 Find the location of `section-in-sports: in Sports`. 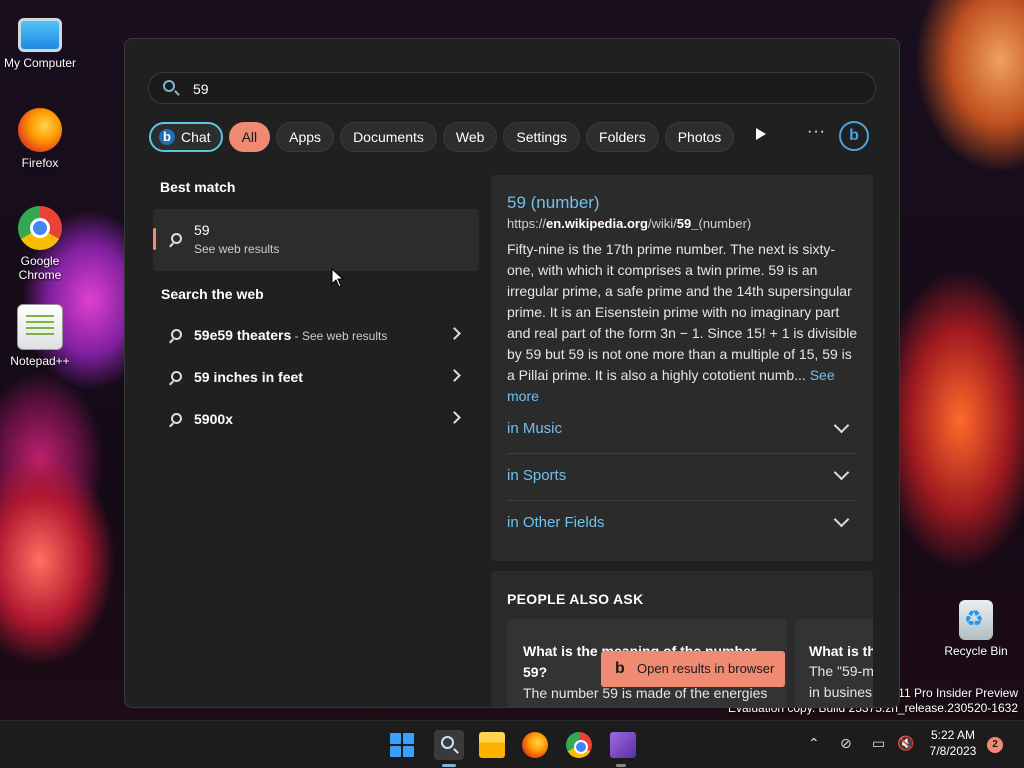

section-in-sports: in Sports is located at coordinates (682, 478).